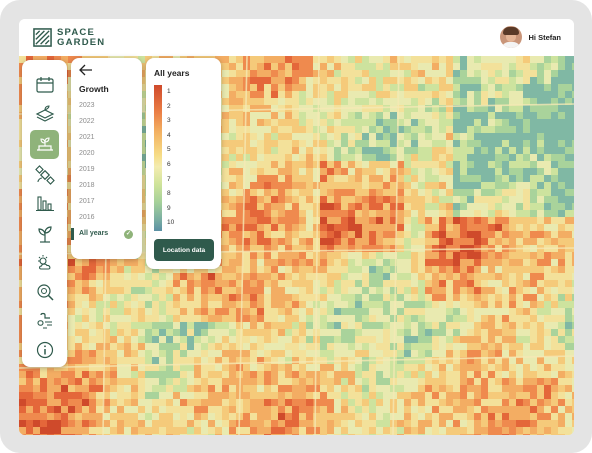  What do you see at coordinates (169, 106) in the screenshot?
I see `legend-tick: 2` at bounding box center [169, 106].